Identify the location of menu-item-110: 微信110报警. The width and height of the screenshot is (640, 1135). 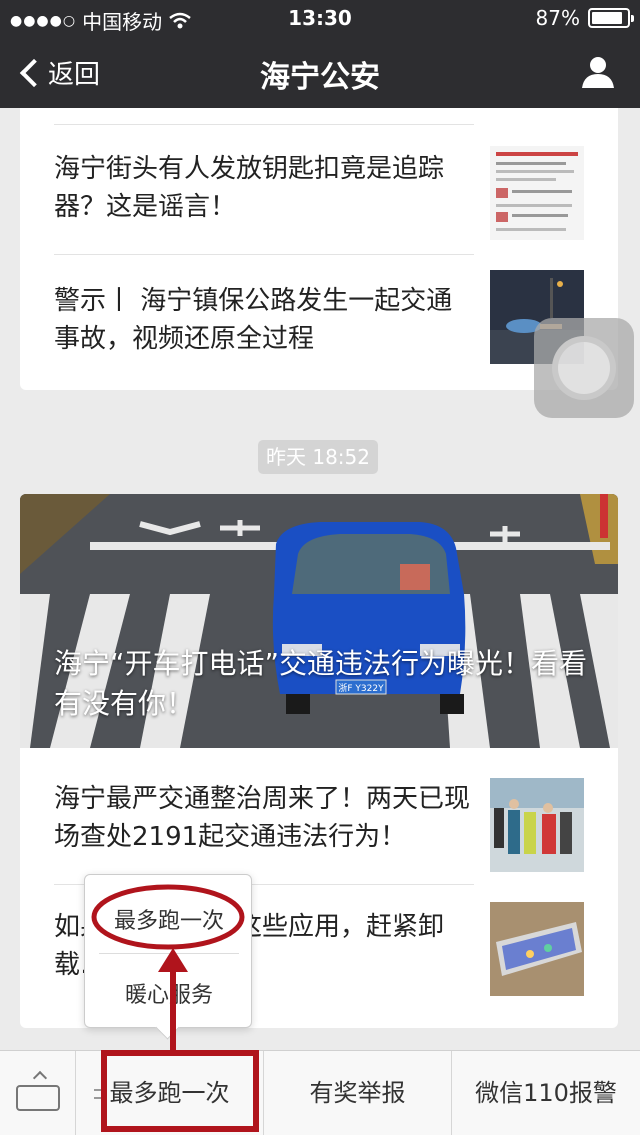
(546, 1093).